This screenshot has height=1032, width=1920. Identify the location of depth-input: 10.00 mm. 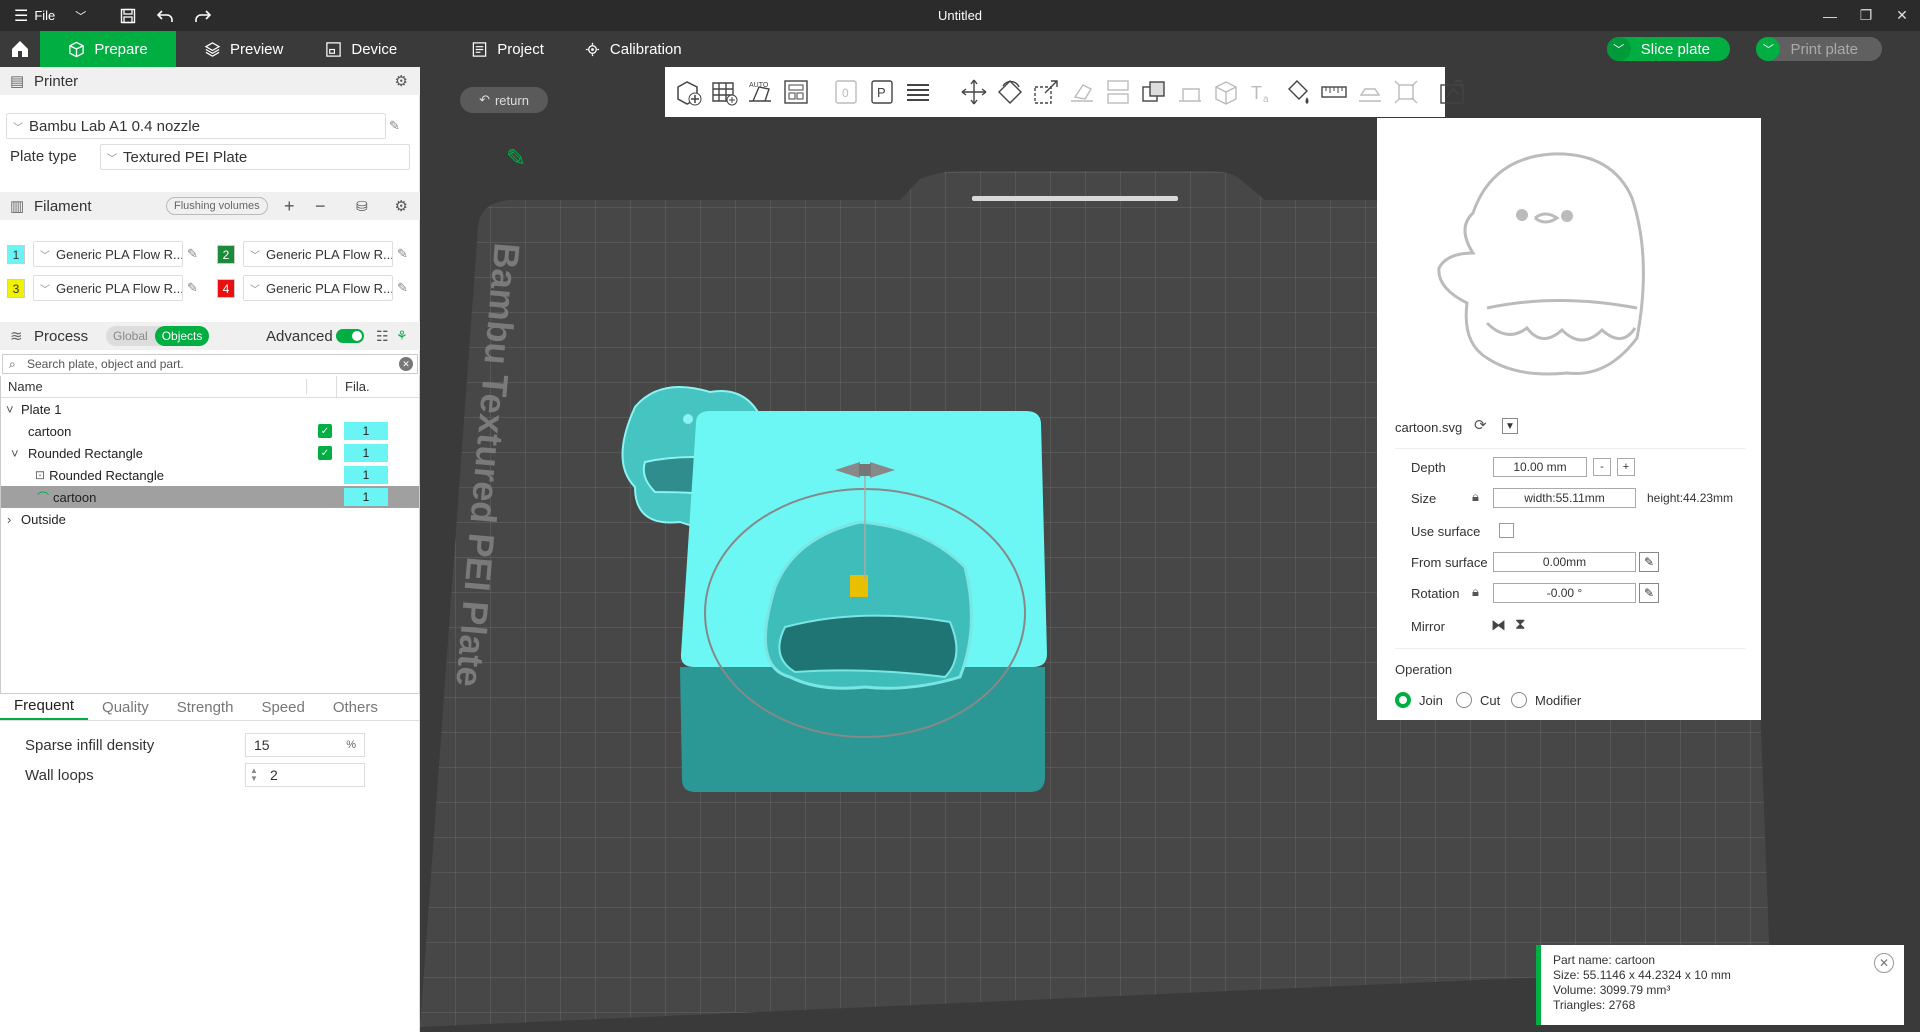
(1540, 467).